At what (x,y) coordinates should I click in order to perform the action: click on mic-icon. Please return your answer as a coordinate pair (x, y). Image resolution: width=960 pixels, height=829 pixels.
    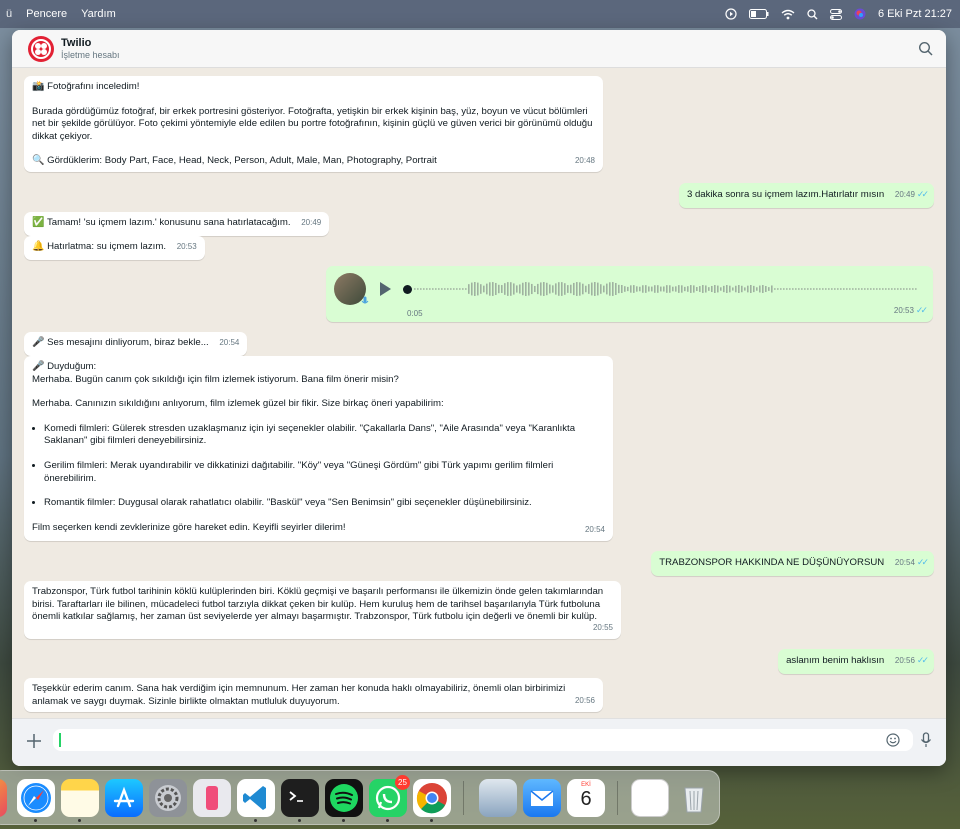
    Looking at the image, I should click on (926, 740).